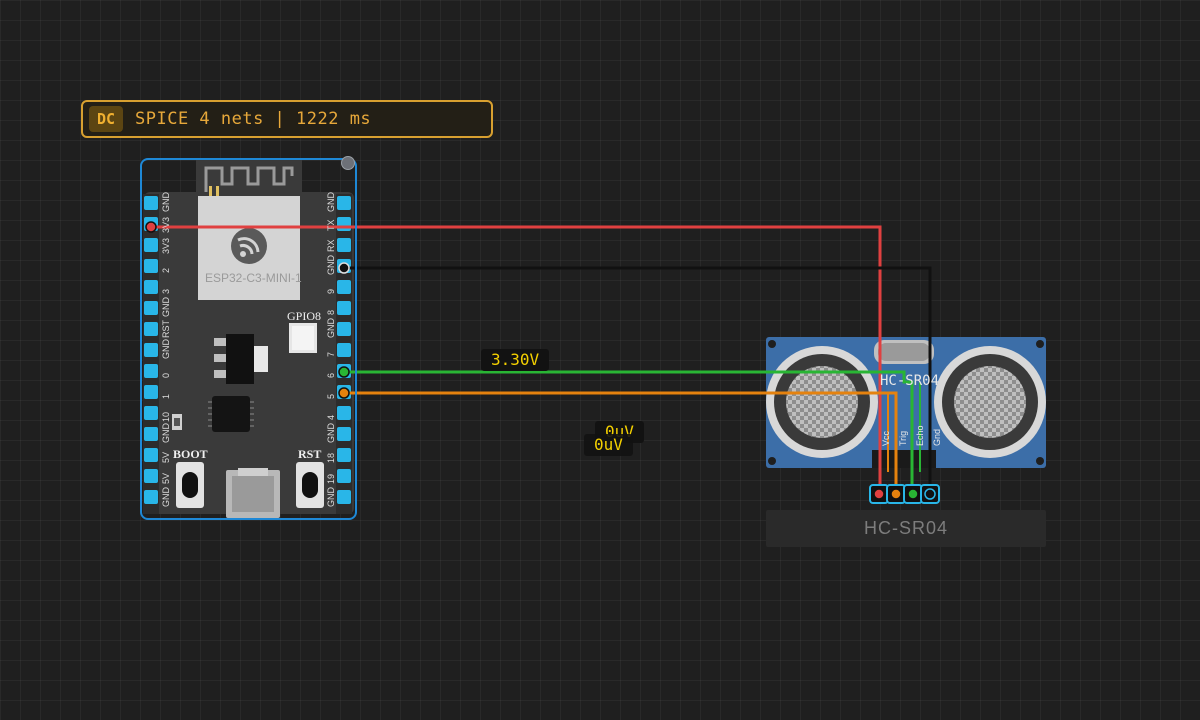  I want to click on pin-label-left: 3, so click(166, 291).